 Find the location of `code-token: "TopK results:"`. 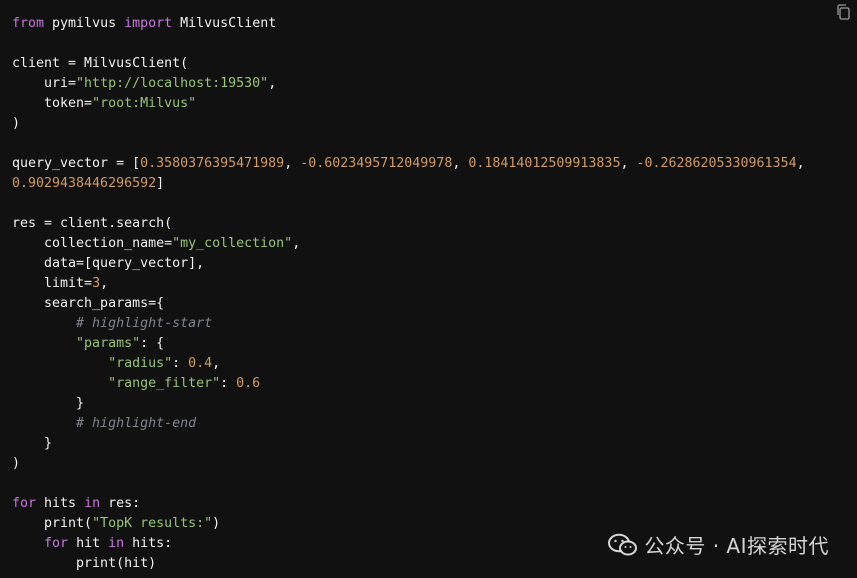

code-token: "TopK results:" is located at coordinates (152, 523).